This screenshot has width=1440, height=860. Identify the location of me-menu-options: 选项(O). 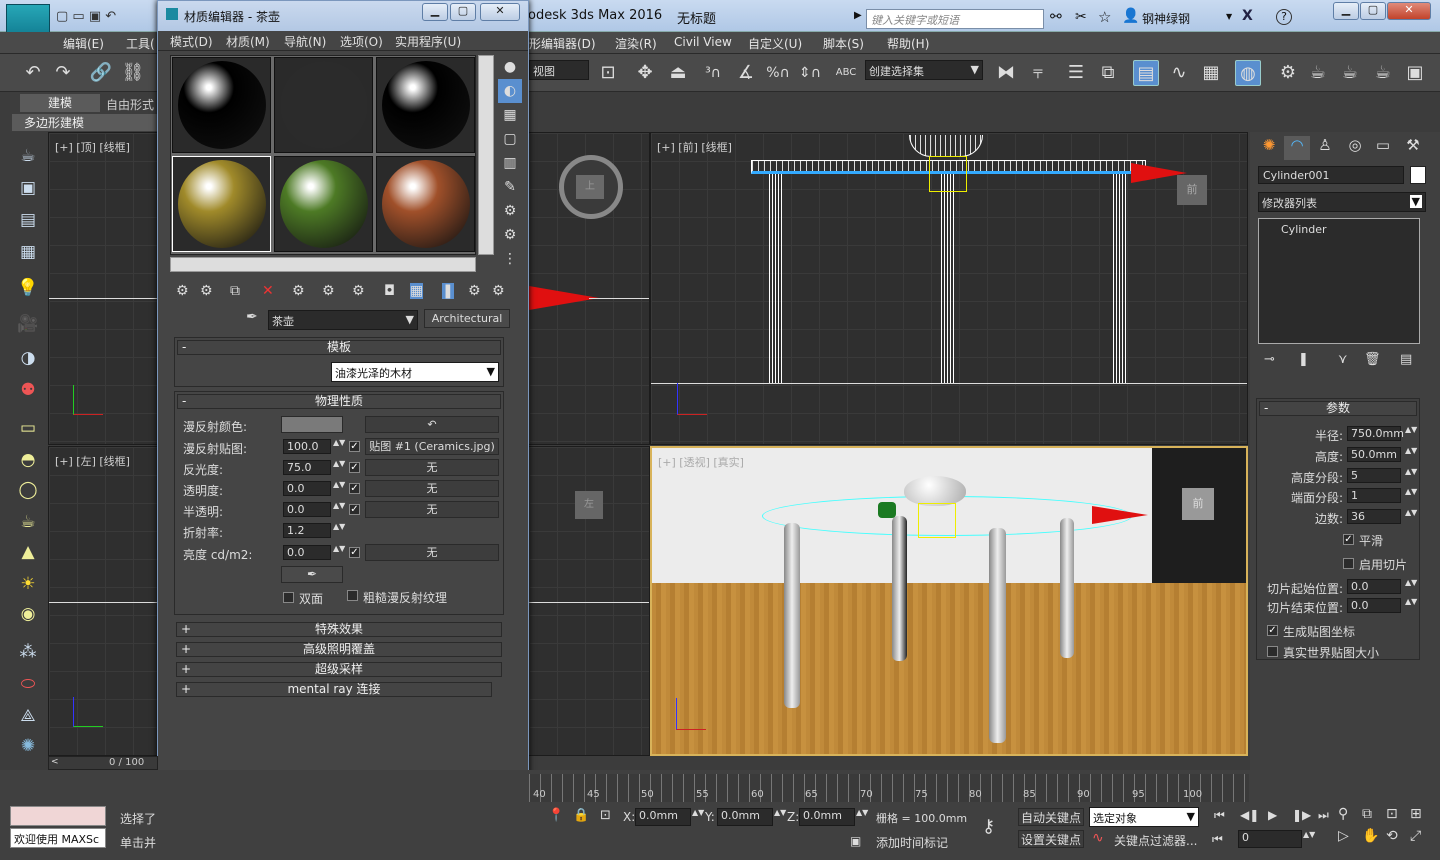
(361, 41).